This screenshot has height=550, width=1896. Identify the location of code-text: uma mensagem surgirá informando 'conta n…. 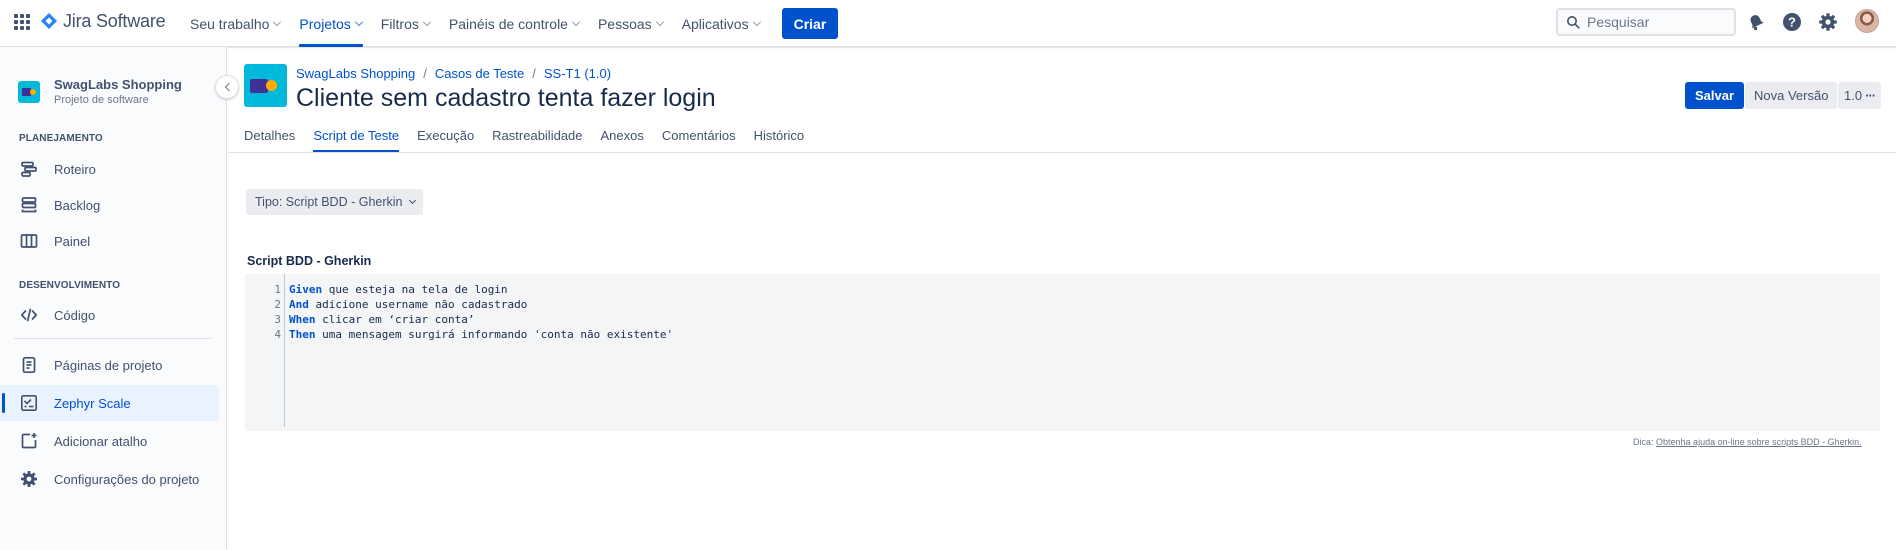
(494, 334).